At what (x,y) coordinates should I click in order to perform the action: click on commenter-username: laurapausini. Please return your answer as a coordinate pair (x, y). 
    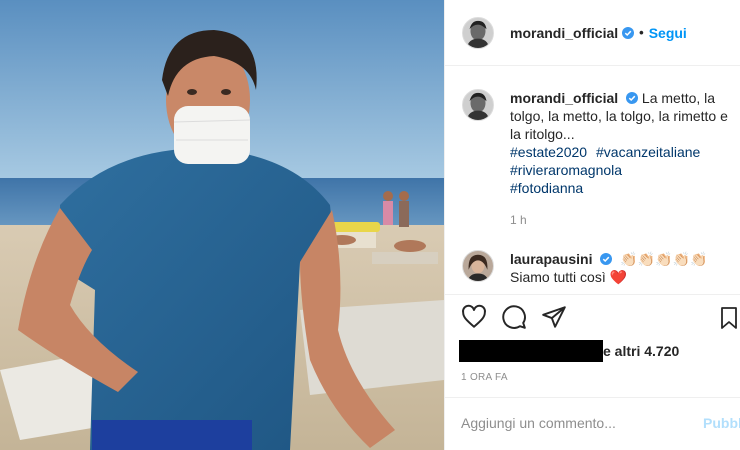
    Looking at the image, I should click on (551, 259).